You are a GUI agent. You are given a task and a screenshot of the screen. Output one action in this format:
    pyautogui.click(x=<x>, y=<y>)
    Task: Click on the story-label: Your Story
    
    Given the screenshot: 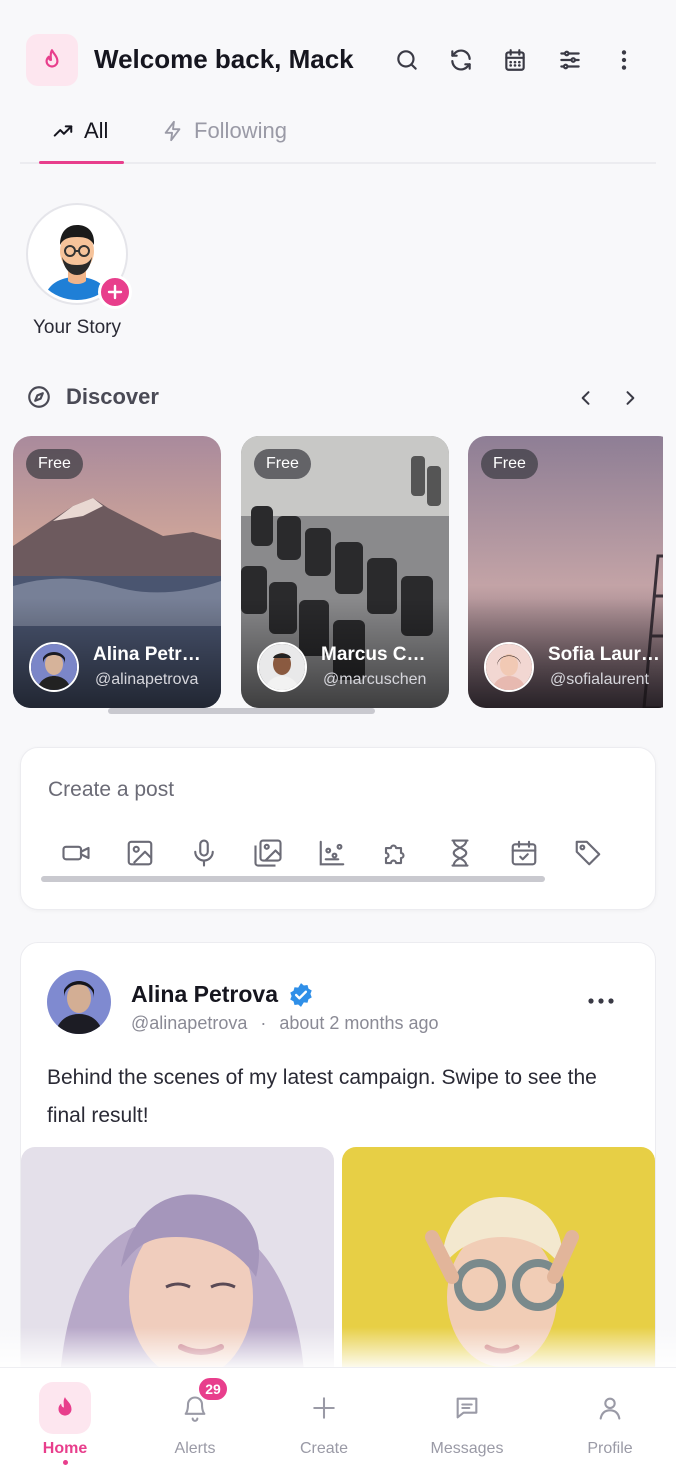 What is the action you would take?
    pyautogui.click(x=76, y=327)
    